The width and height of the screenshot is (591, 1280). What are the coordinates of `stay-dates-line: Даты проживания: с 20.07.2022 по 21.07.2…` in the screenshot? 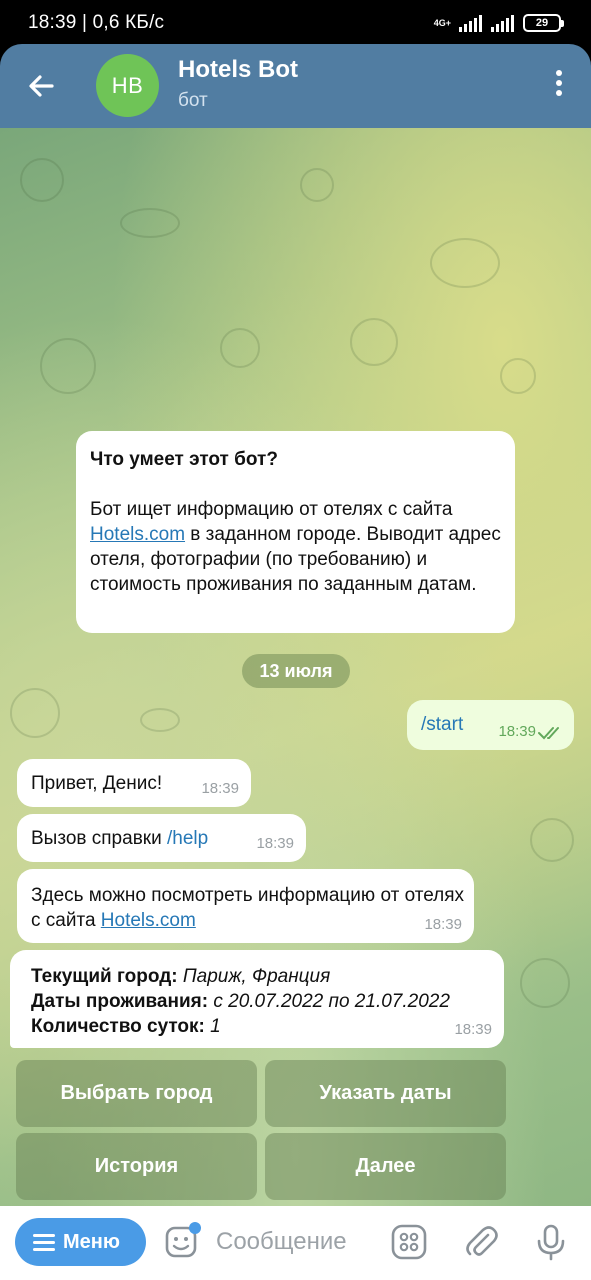 It's located at (240, 1001).